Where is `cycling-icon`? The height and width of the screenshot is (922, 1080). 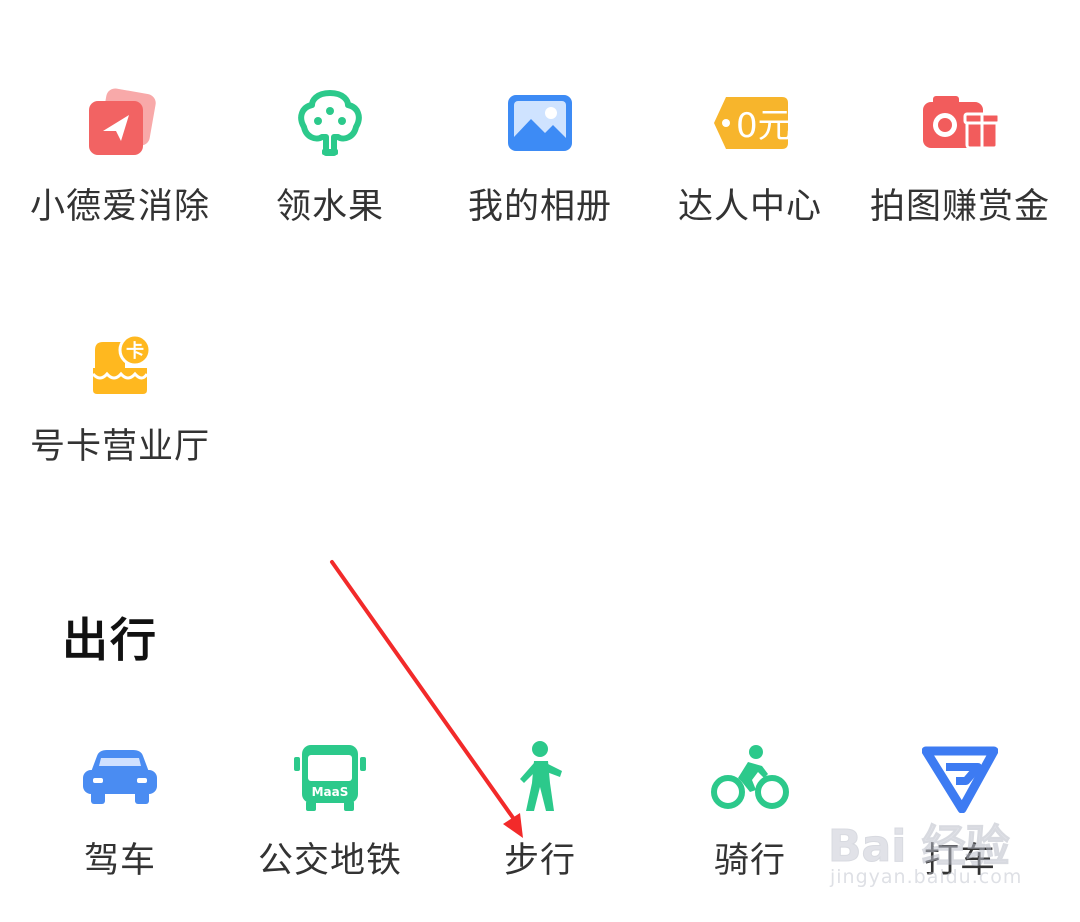 cycling-icon is located at coordinates (750, 777).